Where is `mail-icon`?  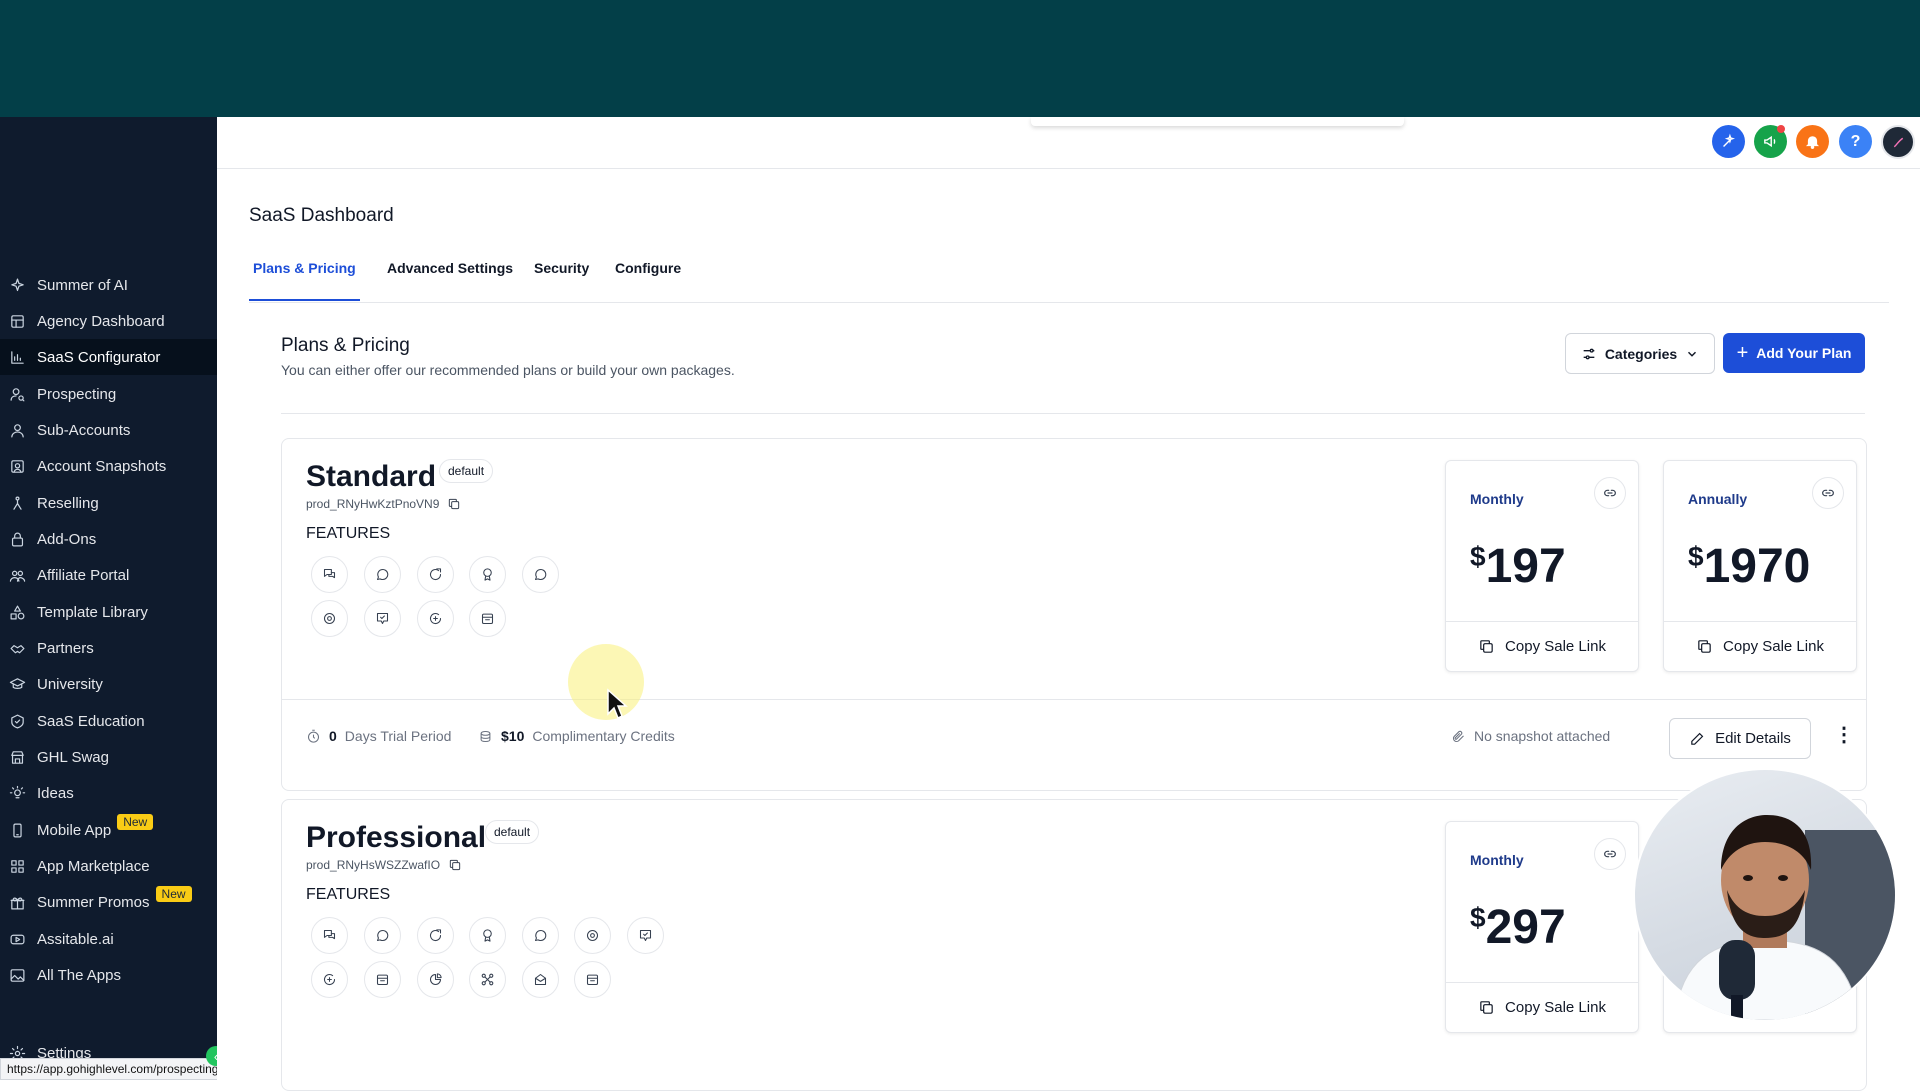
mail-icon is located at coordinates (540, 979).